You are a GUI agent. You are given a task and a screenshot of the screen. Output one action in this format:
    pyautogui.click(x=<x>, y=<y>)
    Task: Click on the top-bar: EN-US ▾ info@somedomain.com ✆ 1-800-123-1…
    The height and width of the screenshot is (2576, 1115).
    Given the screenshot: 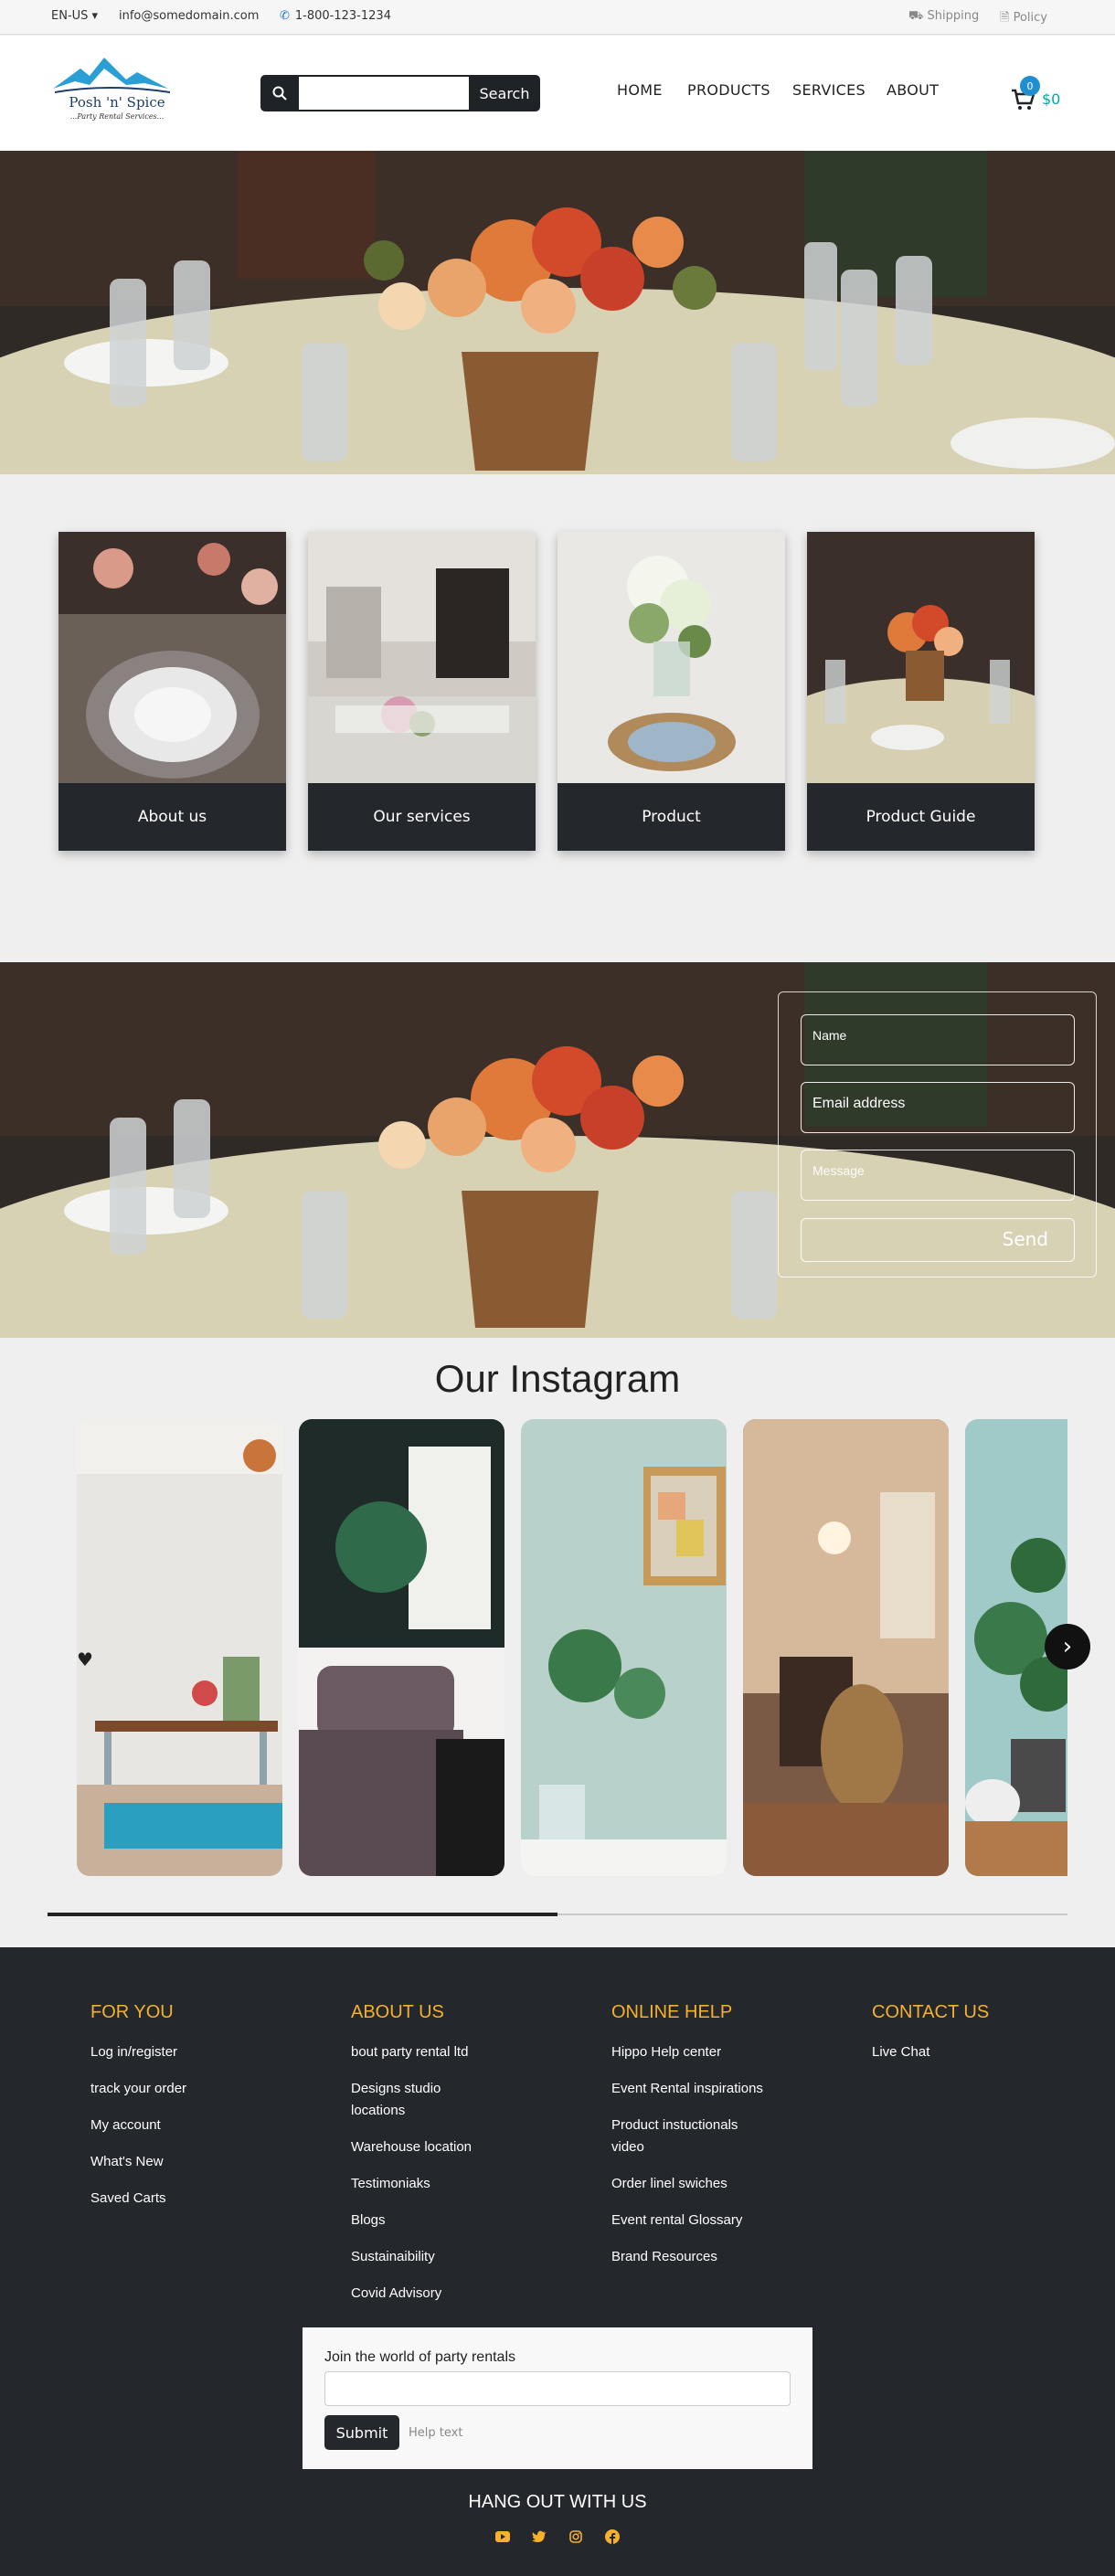 What is the action you would take?
    pyautogui.click(x=557, y=17)
    